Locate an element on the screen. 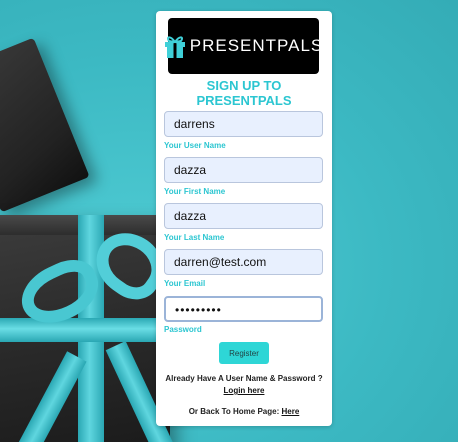  username-label: Your User Name is located at coordinates (195, 145).